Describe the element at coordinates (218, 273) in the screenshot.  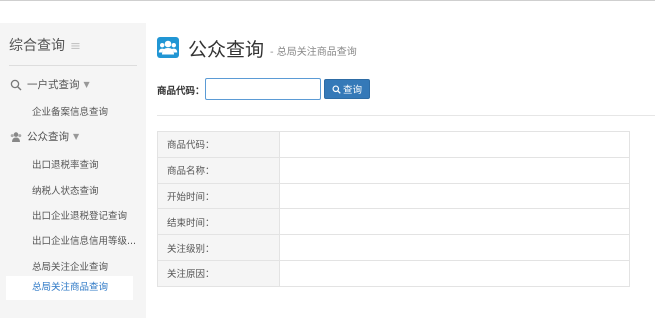
I see `field-label: 关注原因：` at that location.